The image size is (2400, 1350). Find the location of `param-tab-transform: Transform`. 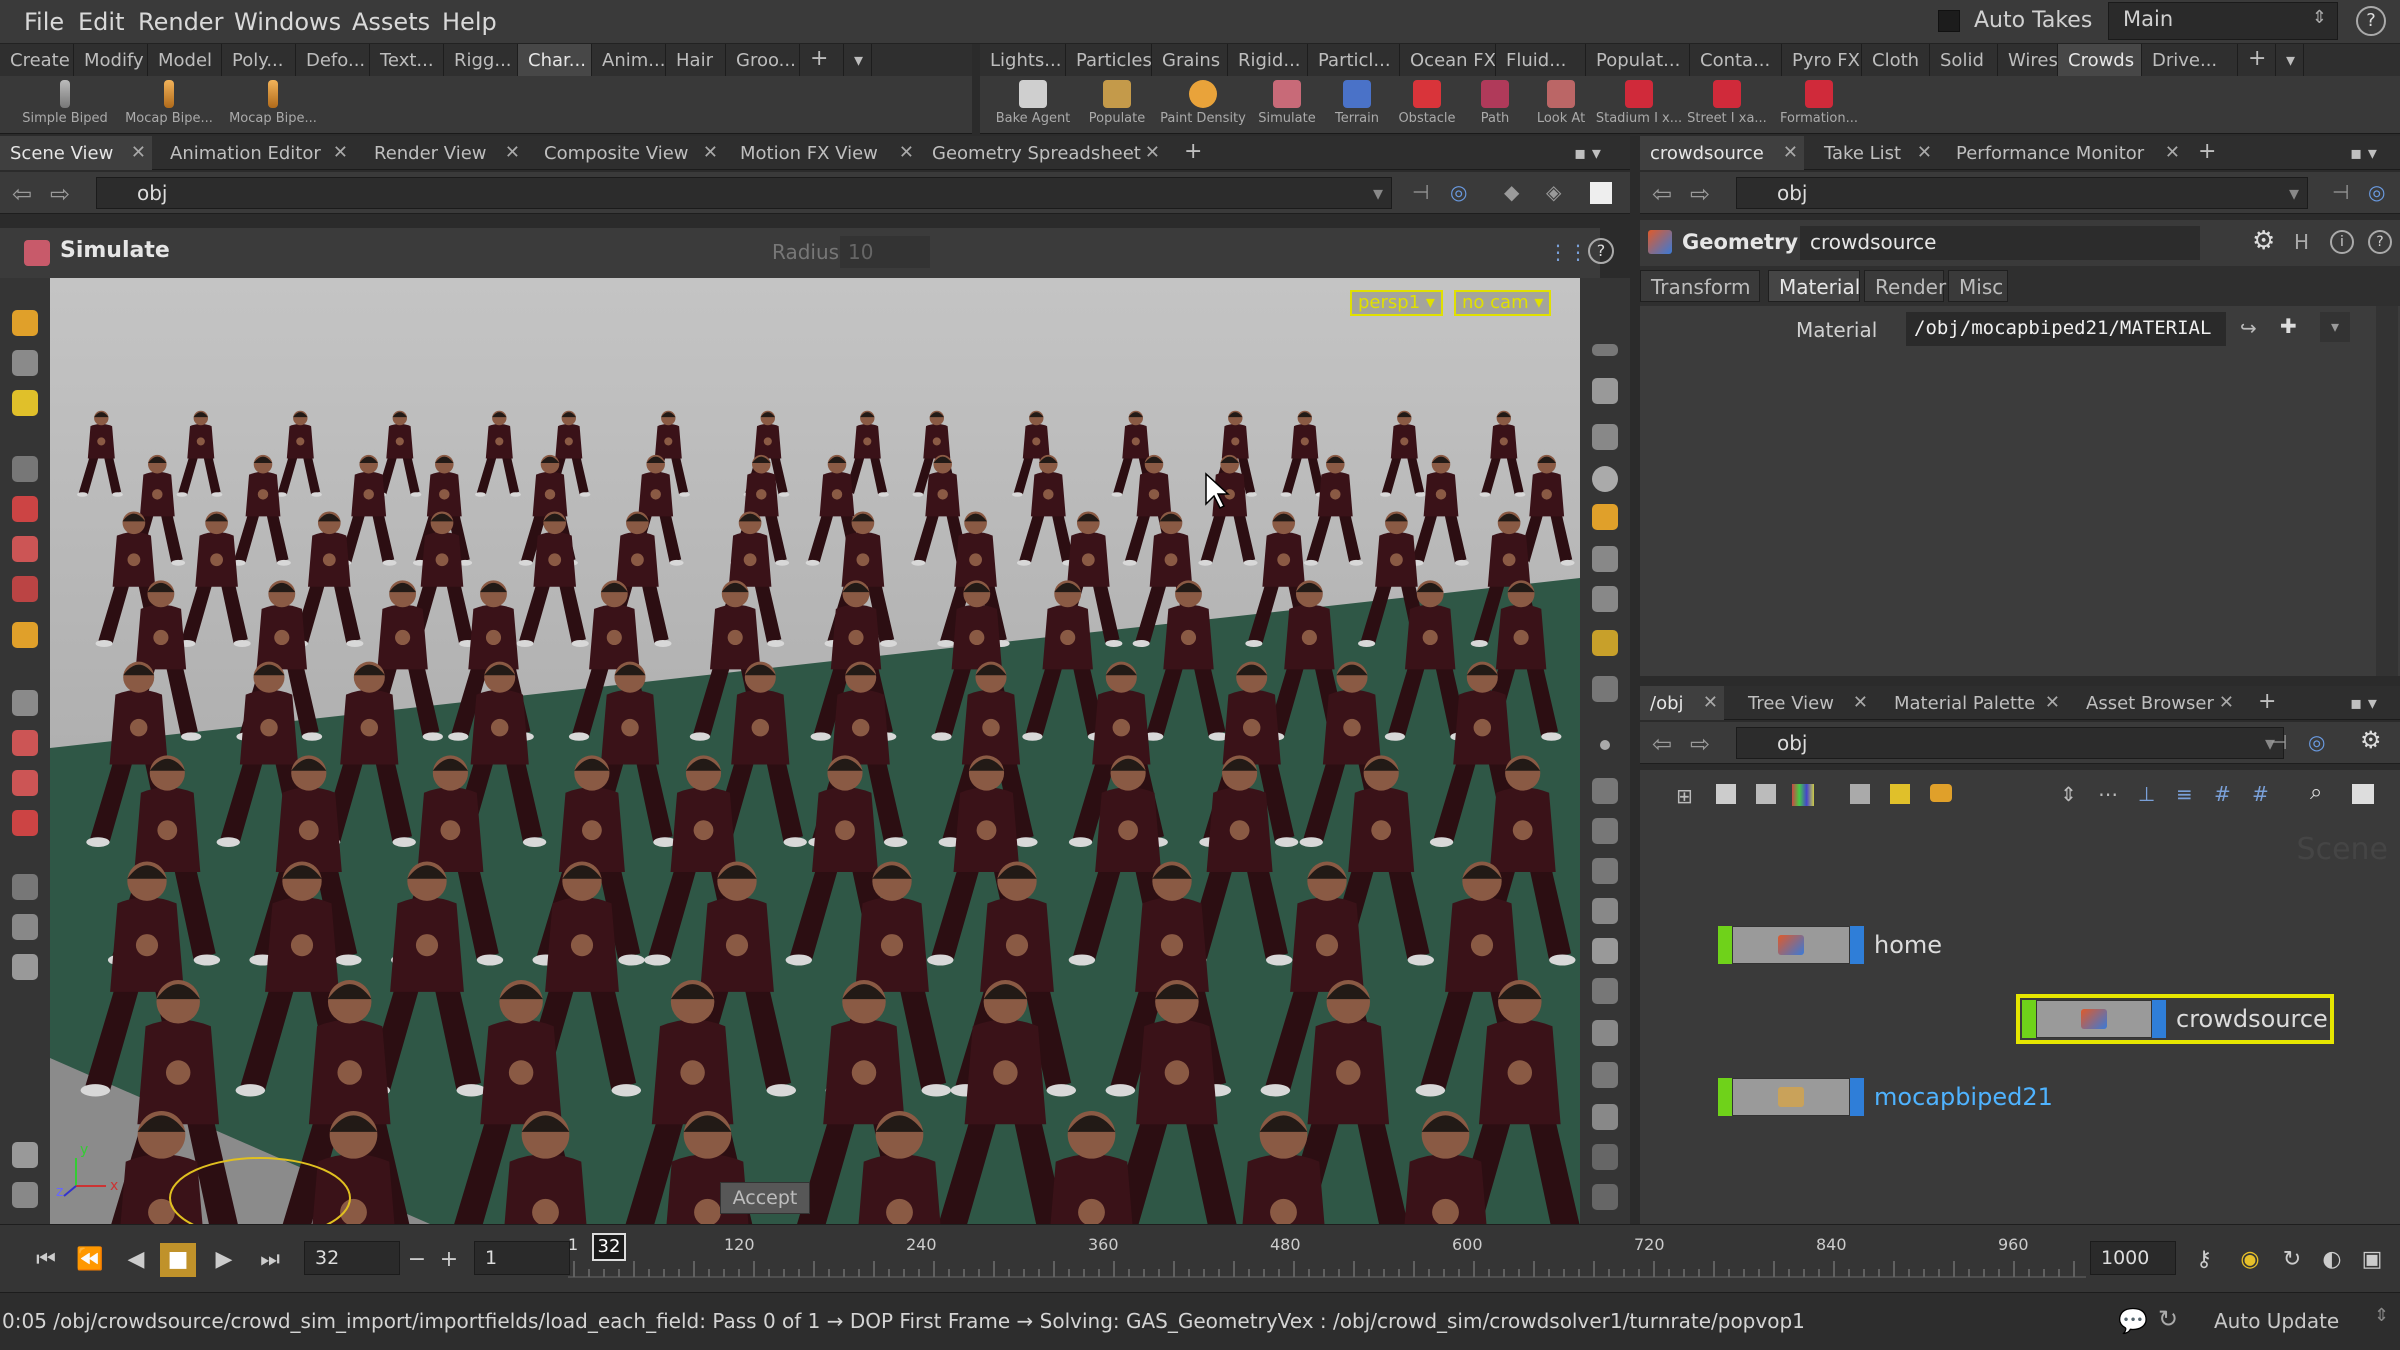

param-tab-transform: Transform is located at coordinates (1700, 286).